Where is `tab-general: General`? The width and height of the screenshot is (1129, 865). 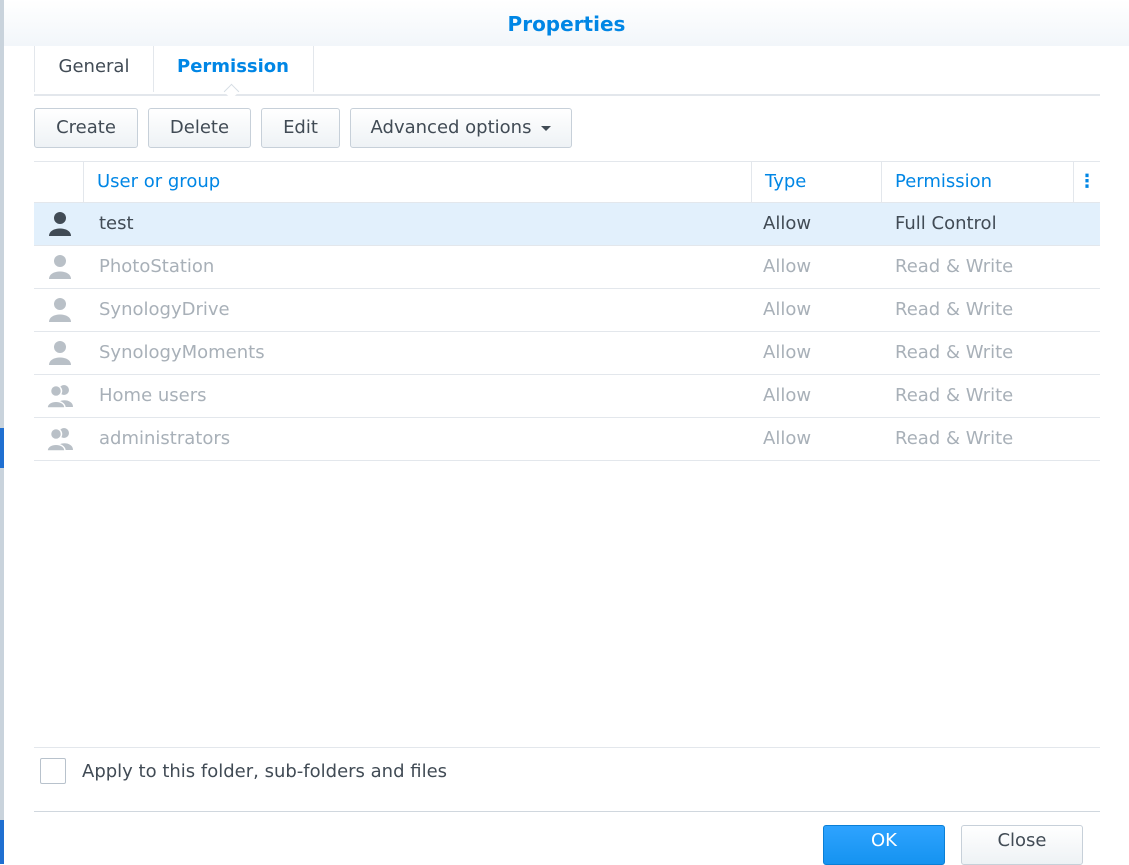 tab-general: General is located at coordinates (94, 69).